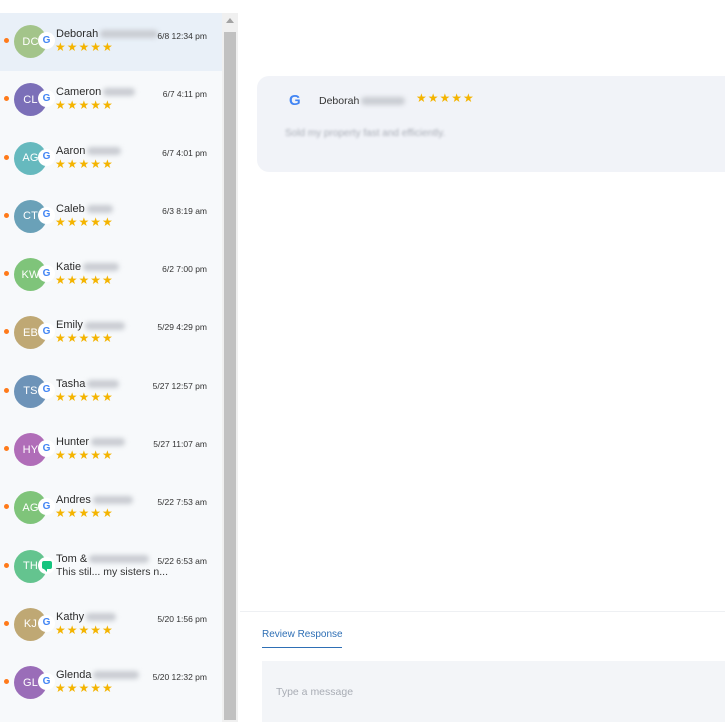 The width and height of the screenshot is (725, 722). I want to click on scroll-up-arrow-icon, so click(230, 20).